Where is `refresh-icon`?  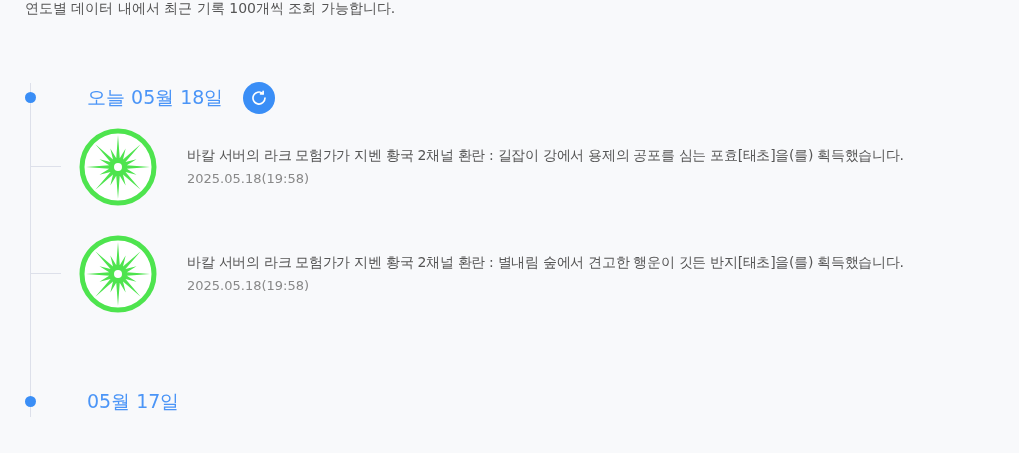 refresh-icon is located at coordinates (259, 98).